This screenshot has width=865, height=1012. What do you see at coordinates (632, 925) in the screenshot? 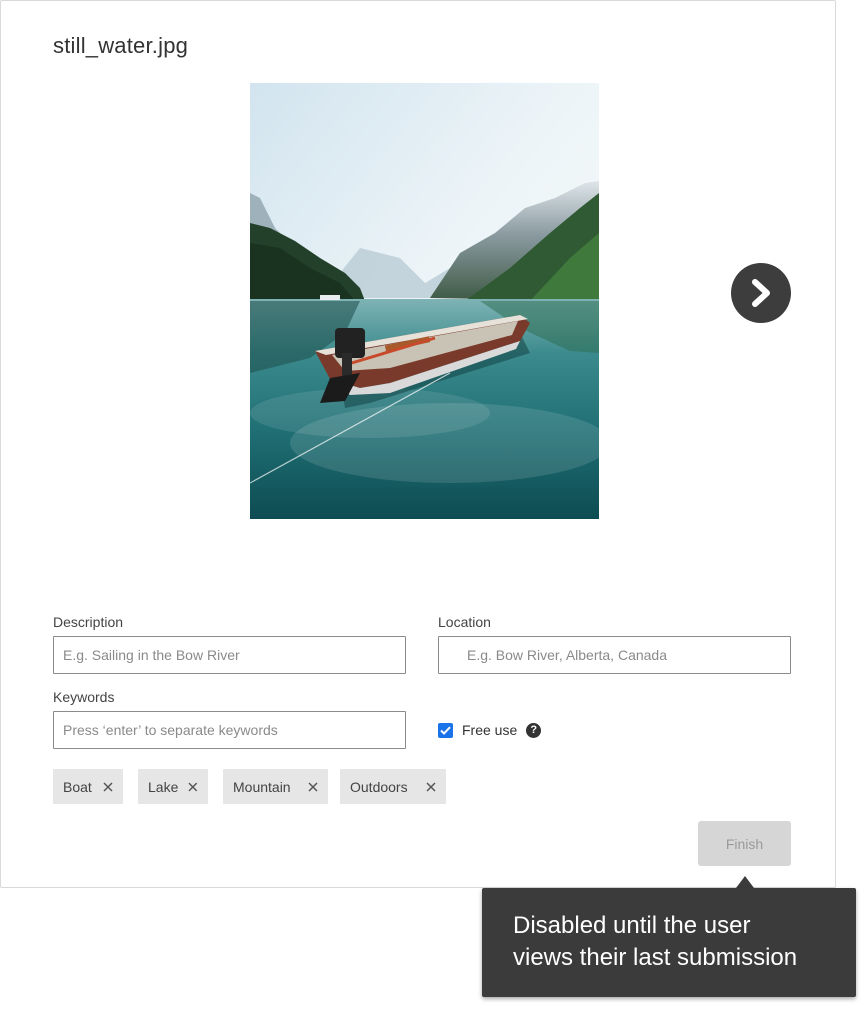
I see `tooltip-text-line-1: Disabled until the user` at bounding box center [632, 925].